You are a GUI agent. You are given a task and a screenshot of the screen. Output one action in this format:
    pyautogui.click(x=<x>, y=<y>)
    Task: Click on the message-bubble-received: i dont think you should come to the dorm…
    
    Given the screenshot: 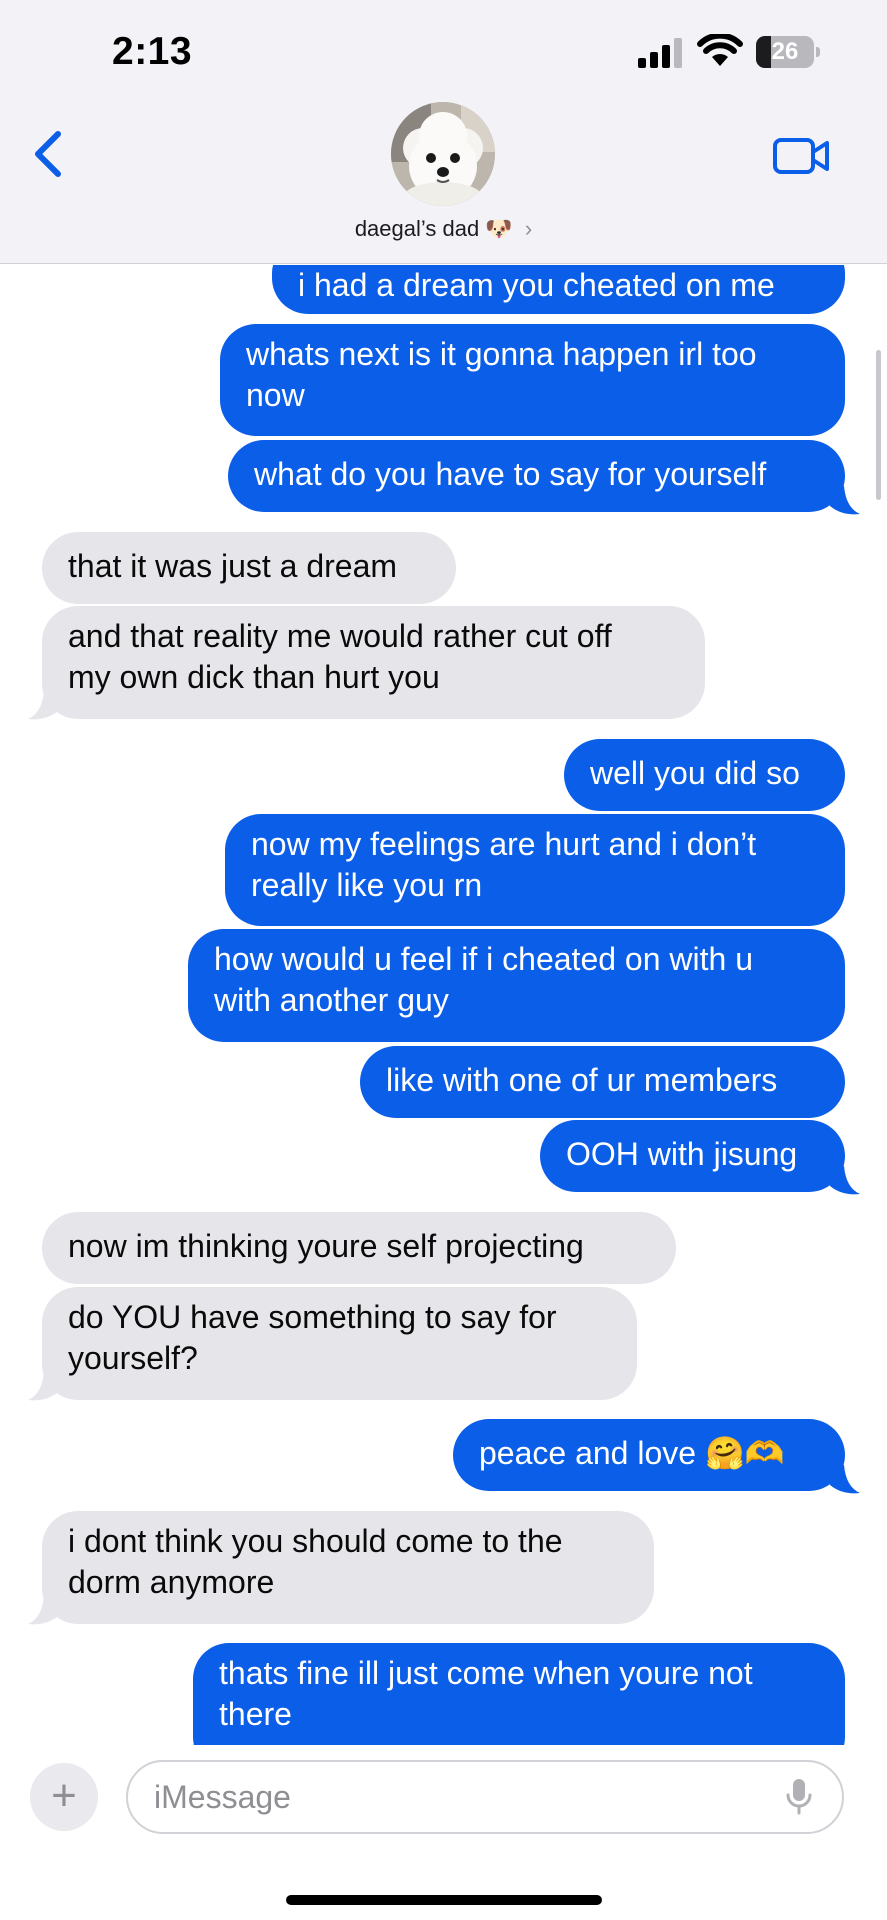 What is the action you would take?
    pyautogui.click(x=348, y=1567)
    